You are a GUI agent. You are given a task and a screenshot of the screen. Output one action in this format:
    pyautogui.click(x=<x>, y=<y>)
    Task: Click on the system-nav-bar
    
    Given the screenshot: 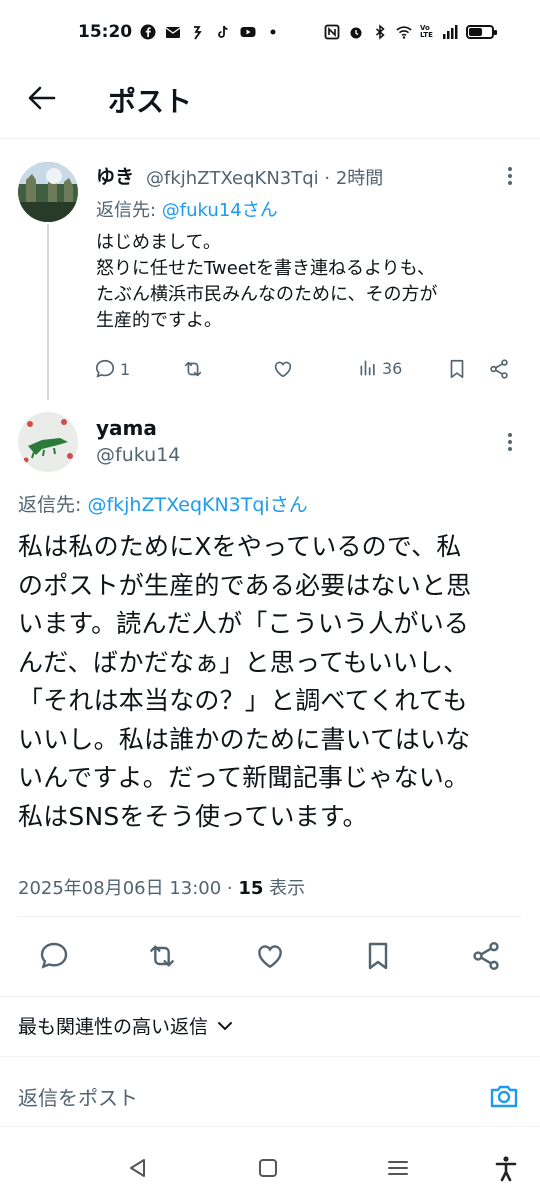 What is the action you would take?
    pyautogui.click(x=270, y=1167)
    